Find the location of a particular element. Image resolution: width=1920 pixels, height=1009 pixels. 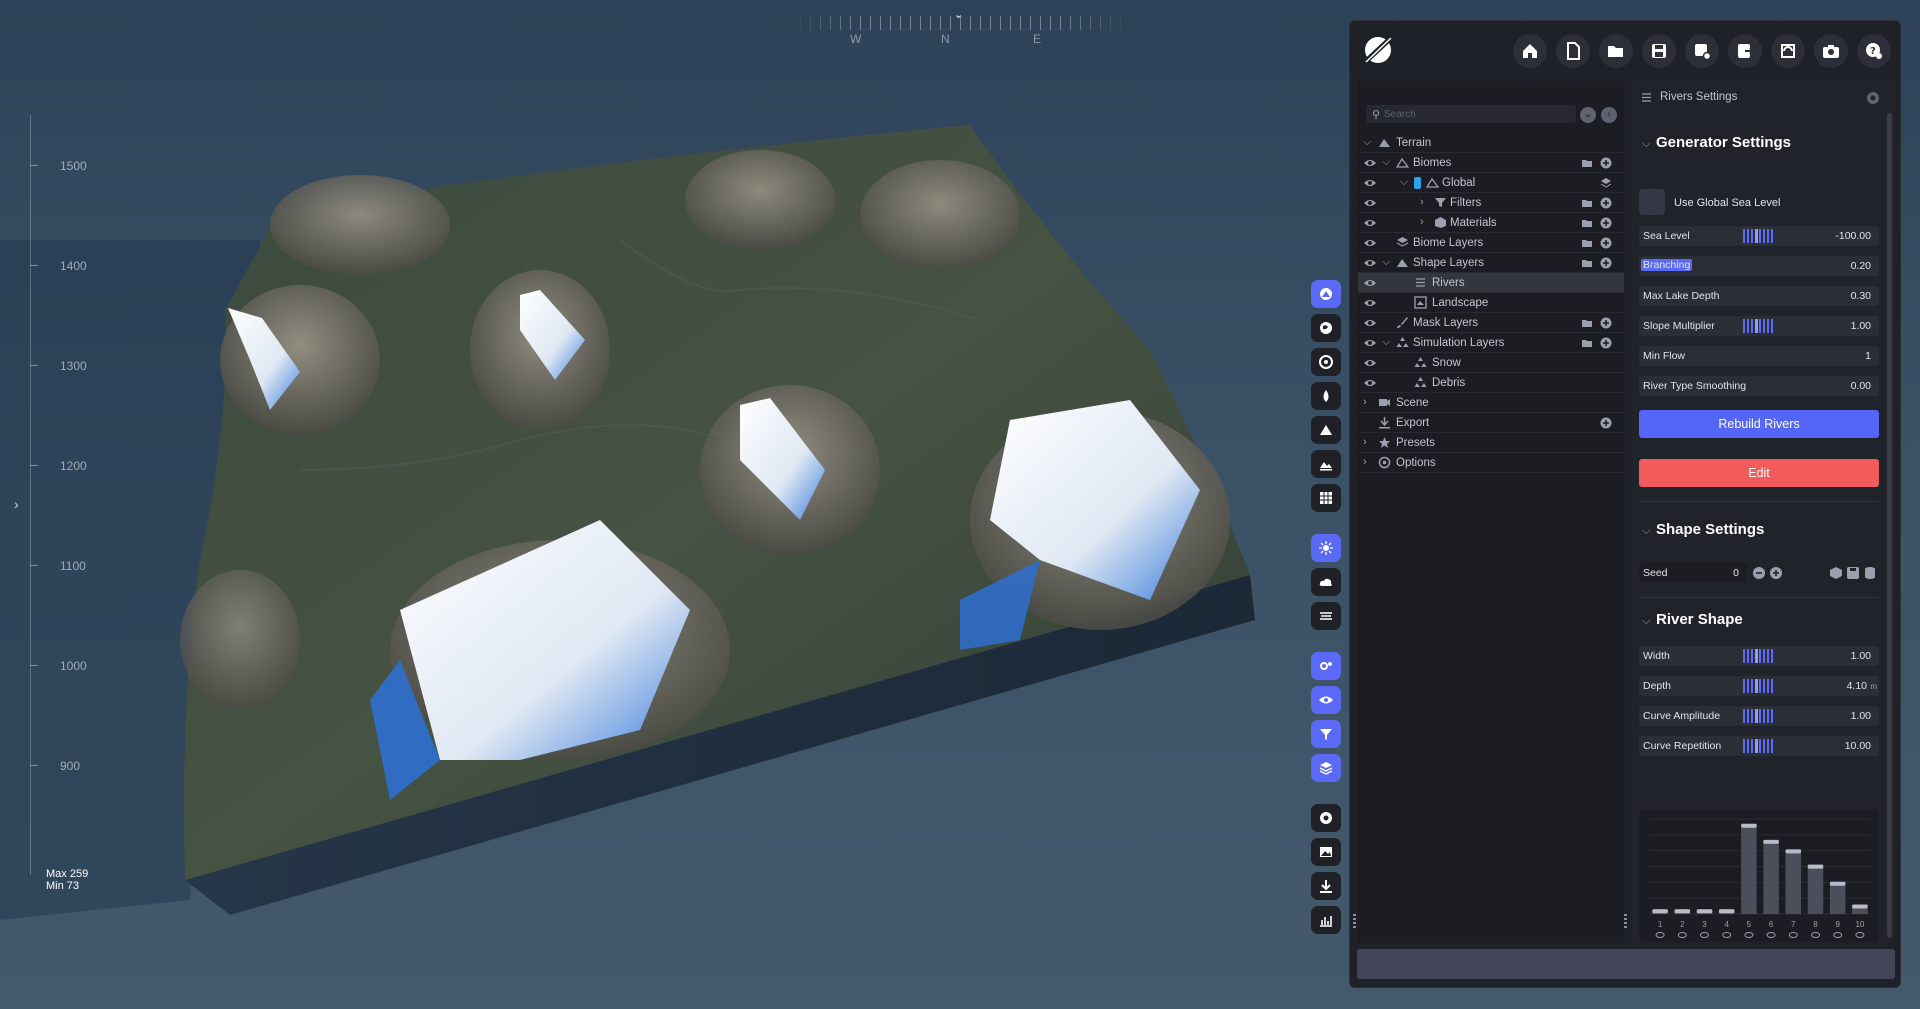

tree-item-materials: › Materials is located at coordinates (1491, 223).